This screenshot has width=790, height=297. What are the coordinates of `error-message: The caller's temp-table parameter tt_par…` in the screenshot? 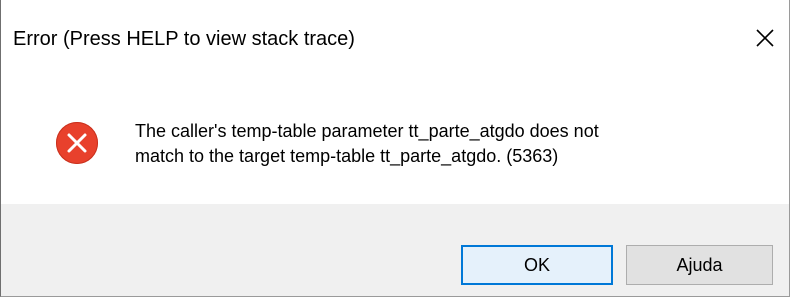 It's located at (455, 144).